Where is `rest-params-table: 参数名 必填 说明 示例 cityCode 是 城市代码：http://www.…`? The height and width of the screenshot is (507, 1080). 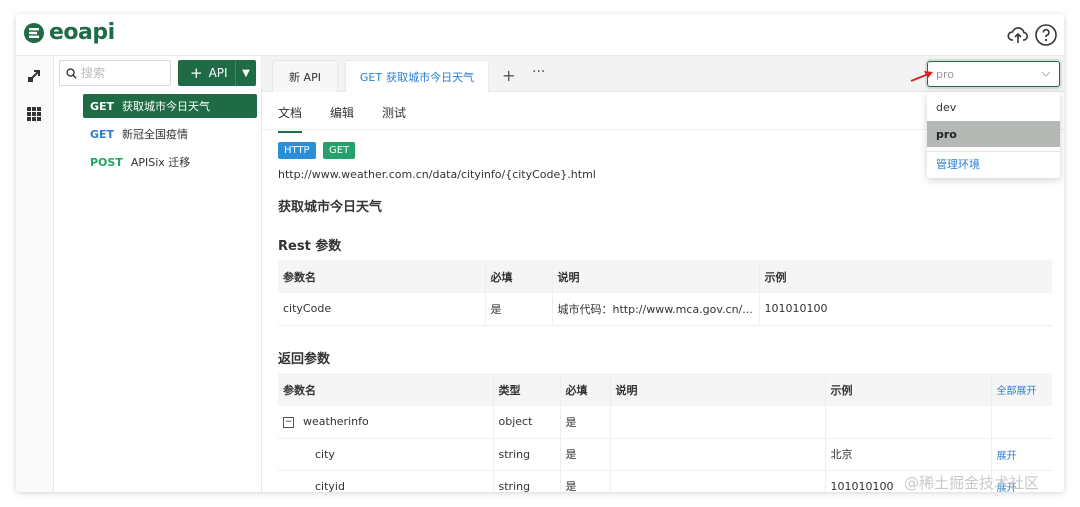
rest-params-table: 参数名 必填 说明 示例 cityCode 是 城市代码：http://www.… is located at coordinates (665, 293).